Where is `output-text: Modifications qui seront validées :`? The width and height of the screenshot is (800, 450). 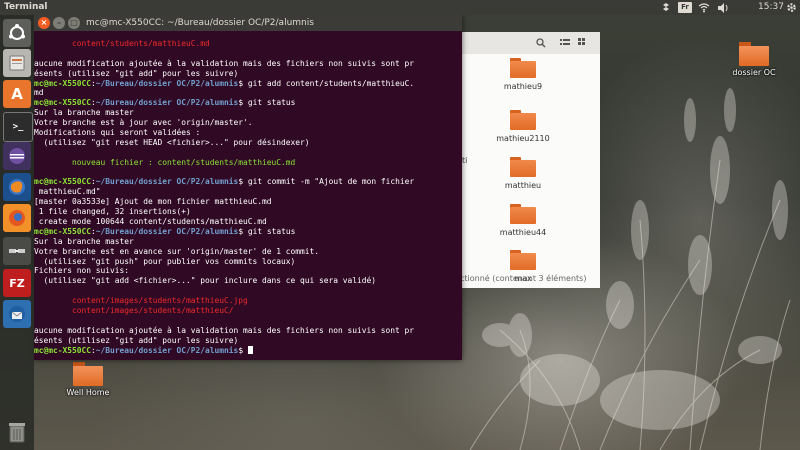
output-text: Modifications qui seront validées : is located at coordinates (117, 133).